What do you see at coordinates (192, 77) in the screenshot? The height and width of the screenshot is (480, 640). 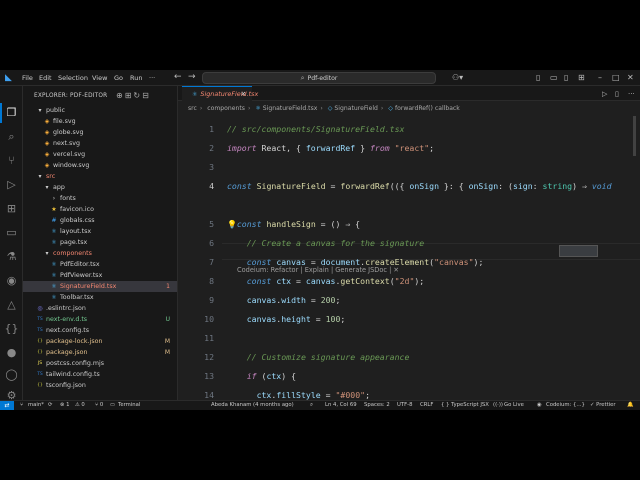 I see `forward-arrow-icon: →` at bounding box center [192, 77].